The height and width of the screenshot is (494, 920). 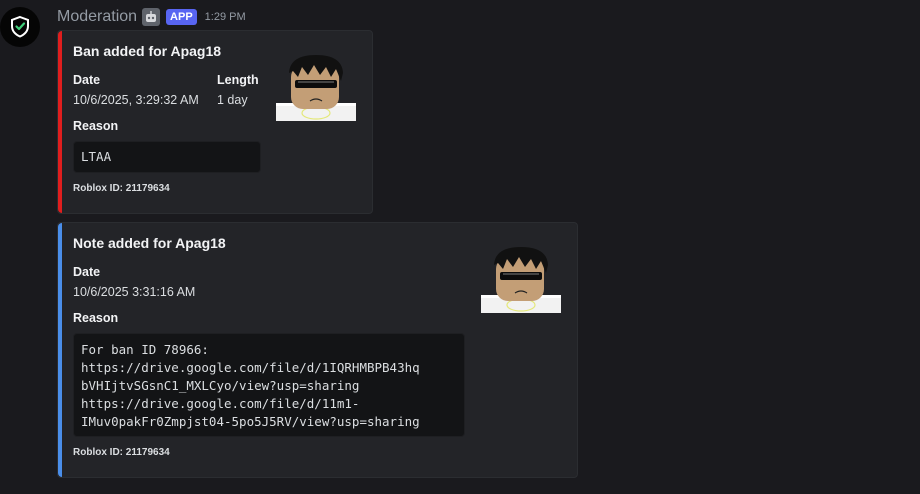 I want to click on author-name: Moderation, so click(x=97, y=17).